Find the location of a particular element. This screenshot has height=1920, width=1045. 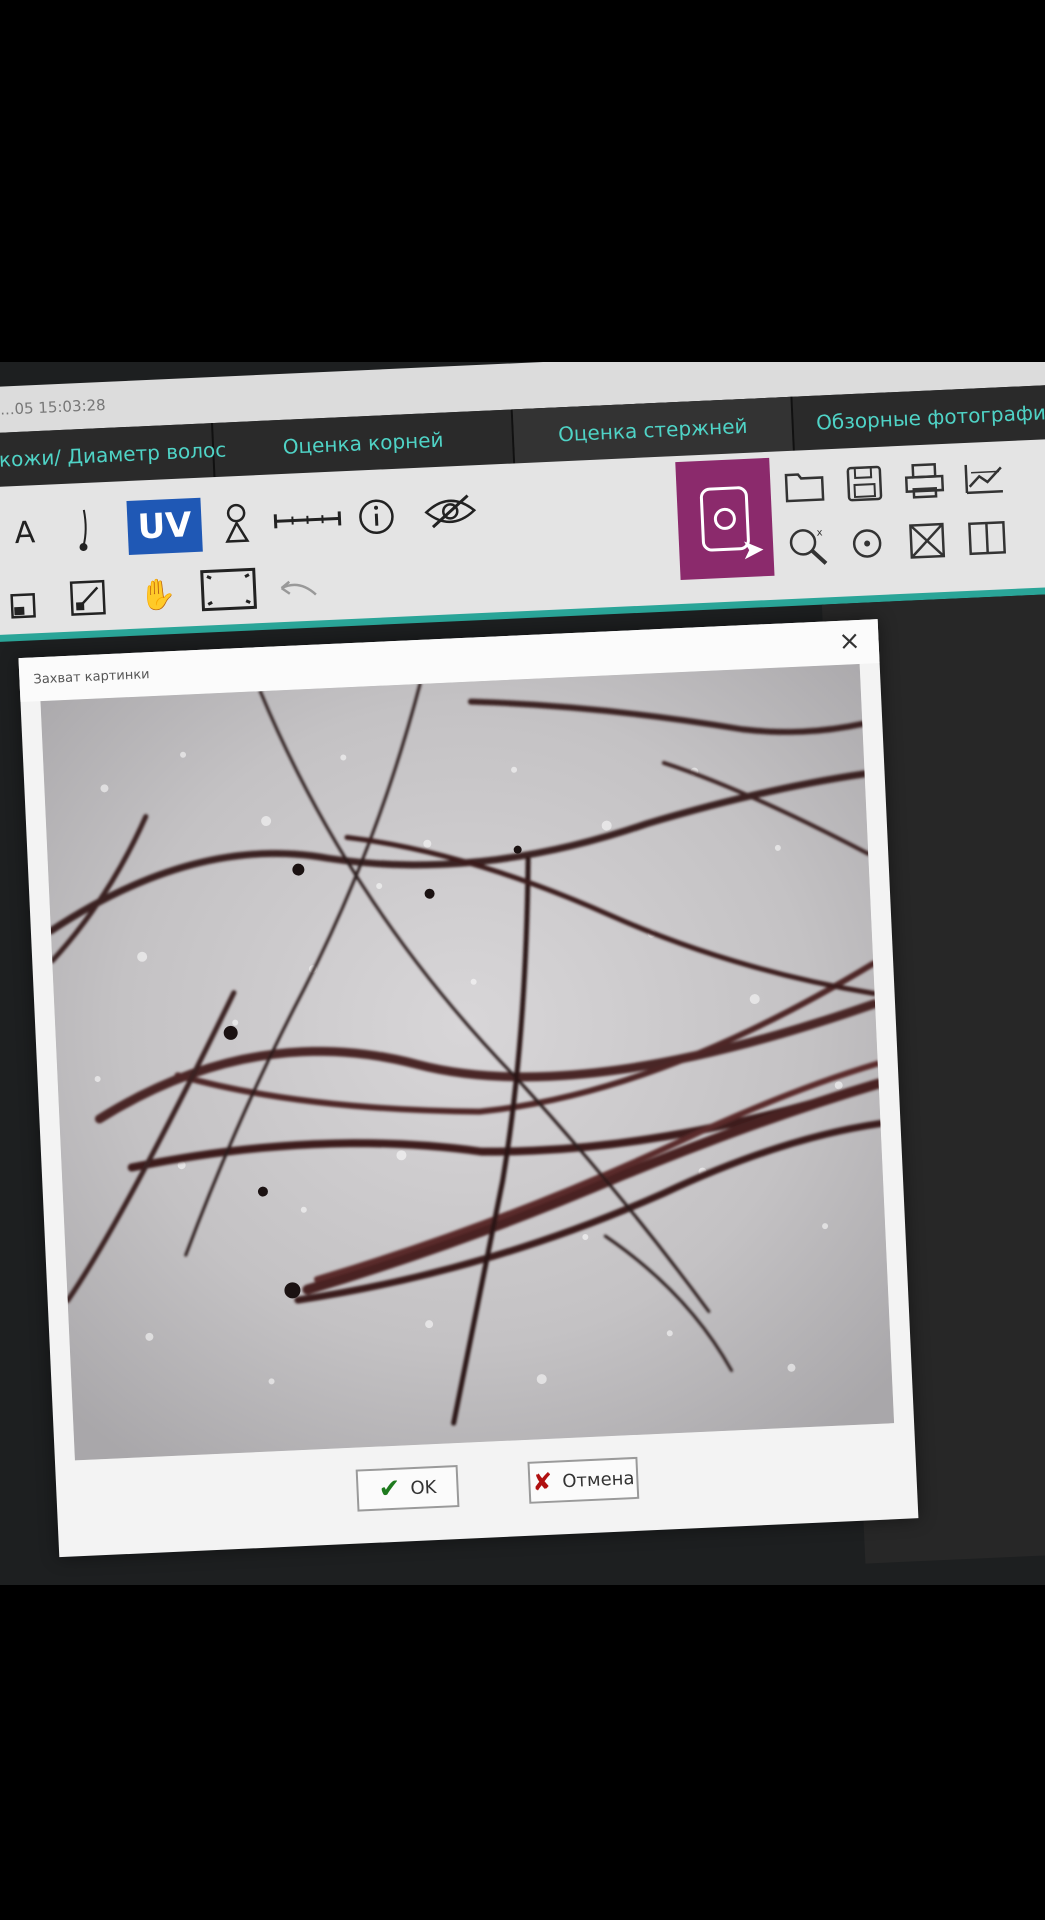

eye-hidden-icon is located at coordinates (450, 511).